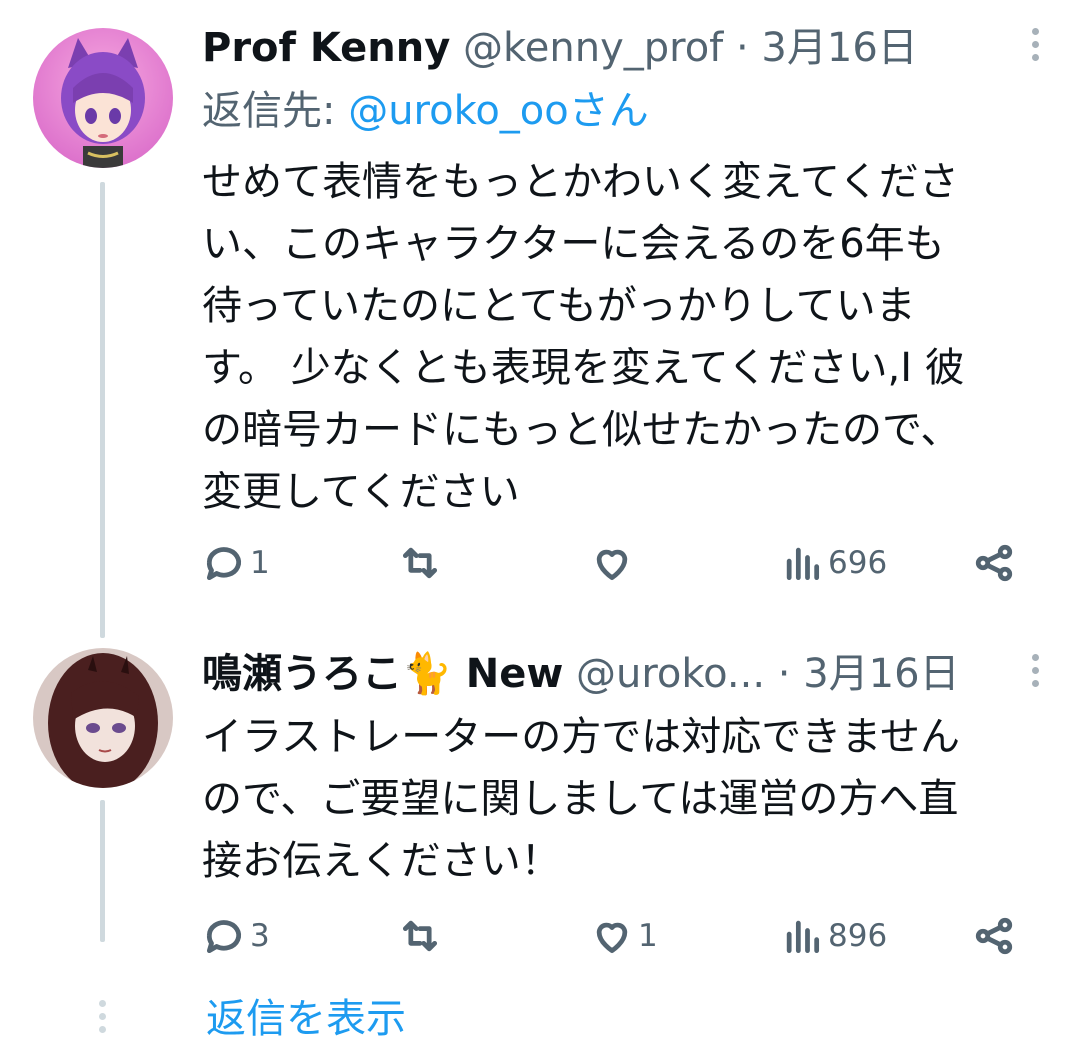 The width and height of the screenshot is (1080, 1058). I want to click on like-button: 1, so click(624, 936).